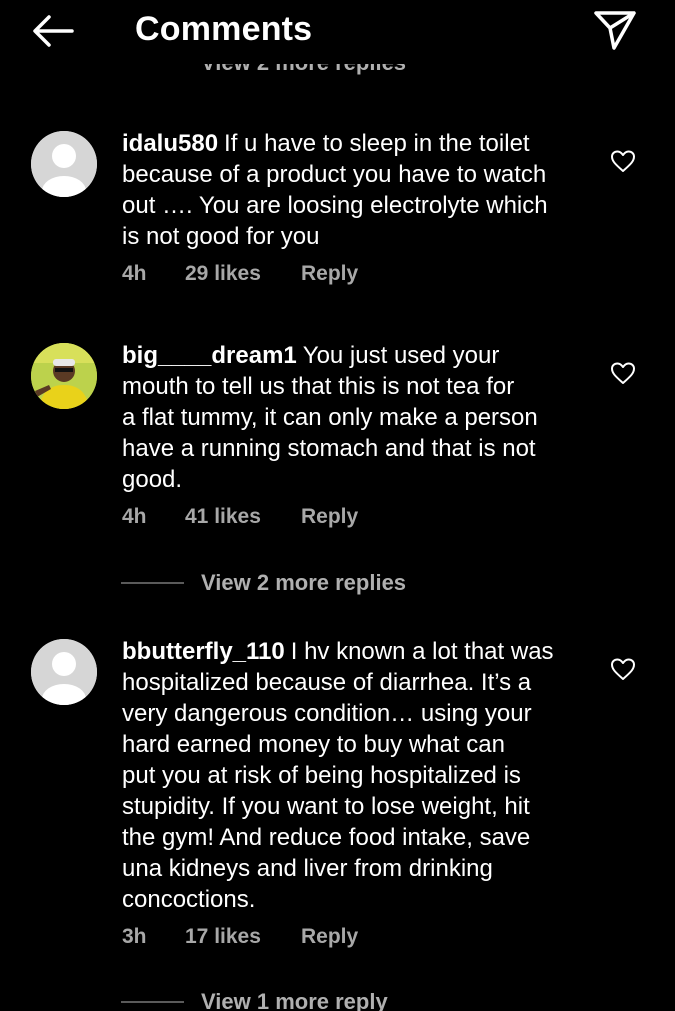 The width and height of the screenshot is (675, 1011). I want to click on paper-plane-icon, so click(615, 30).